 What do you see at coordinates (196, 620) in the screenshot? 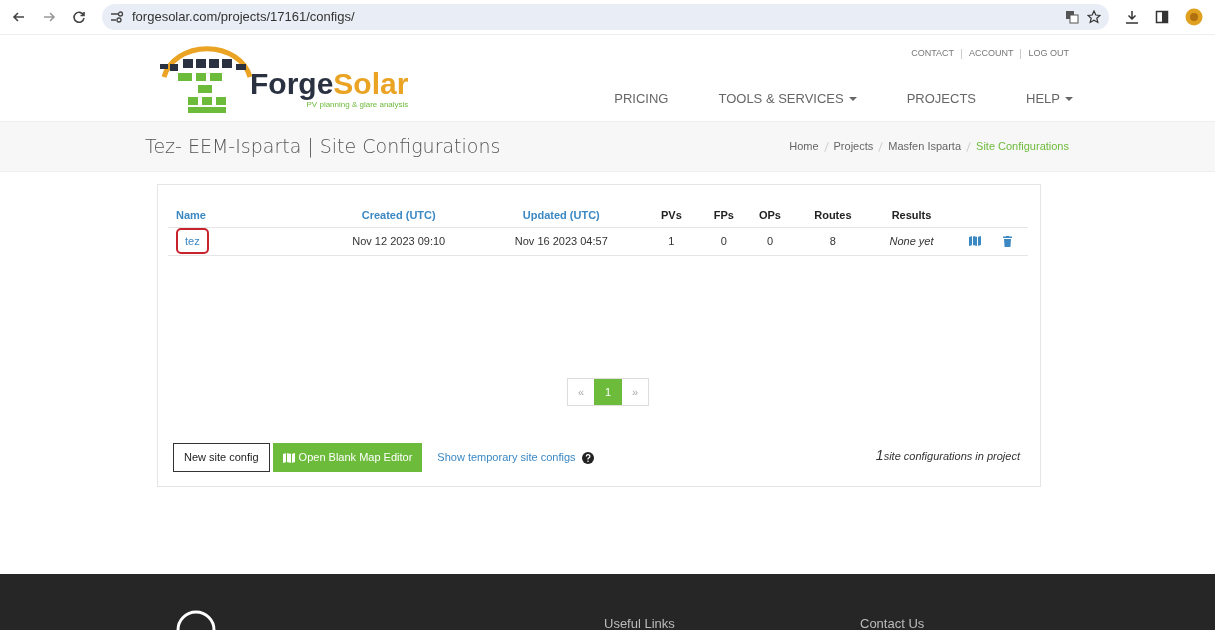
I see `footer-logo-icon` at bounding box center [196, 620].